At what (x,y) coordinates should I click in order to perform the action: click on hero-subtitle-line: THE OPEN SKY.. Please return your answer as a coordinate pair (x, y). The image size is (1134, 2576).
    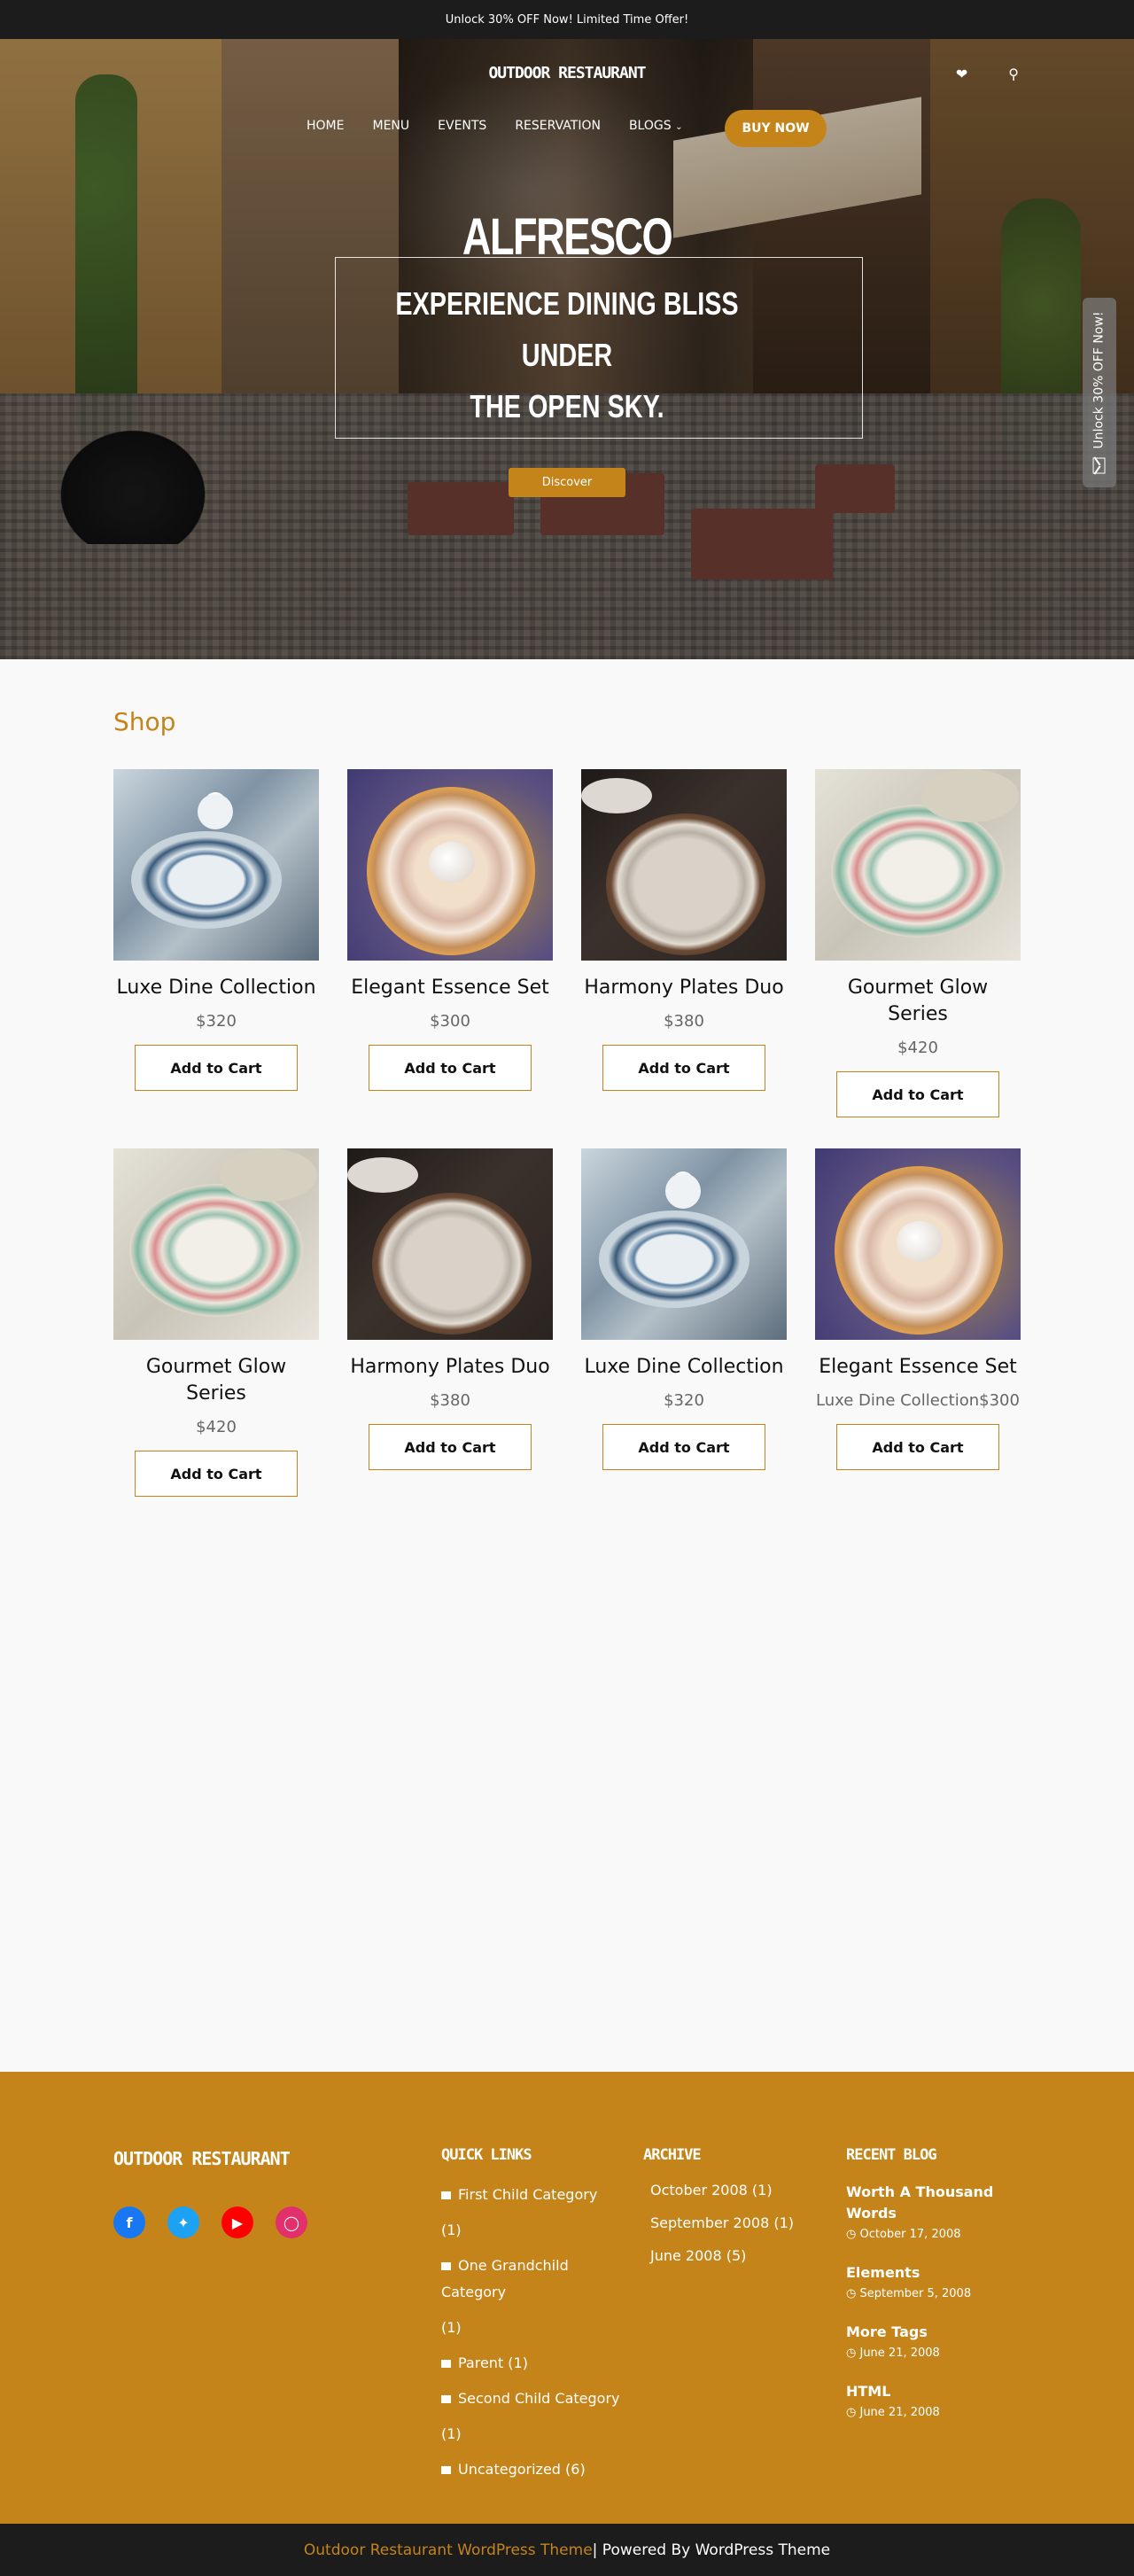
    Looking at the image, I should click on (567, 406).